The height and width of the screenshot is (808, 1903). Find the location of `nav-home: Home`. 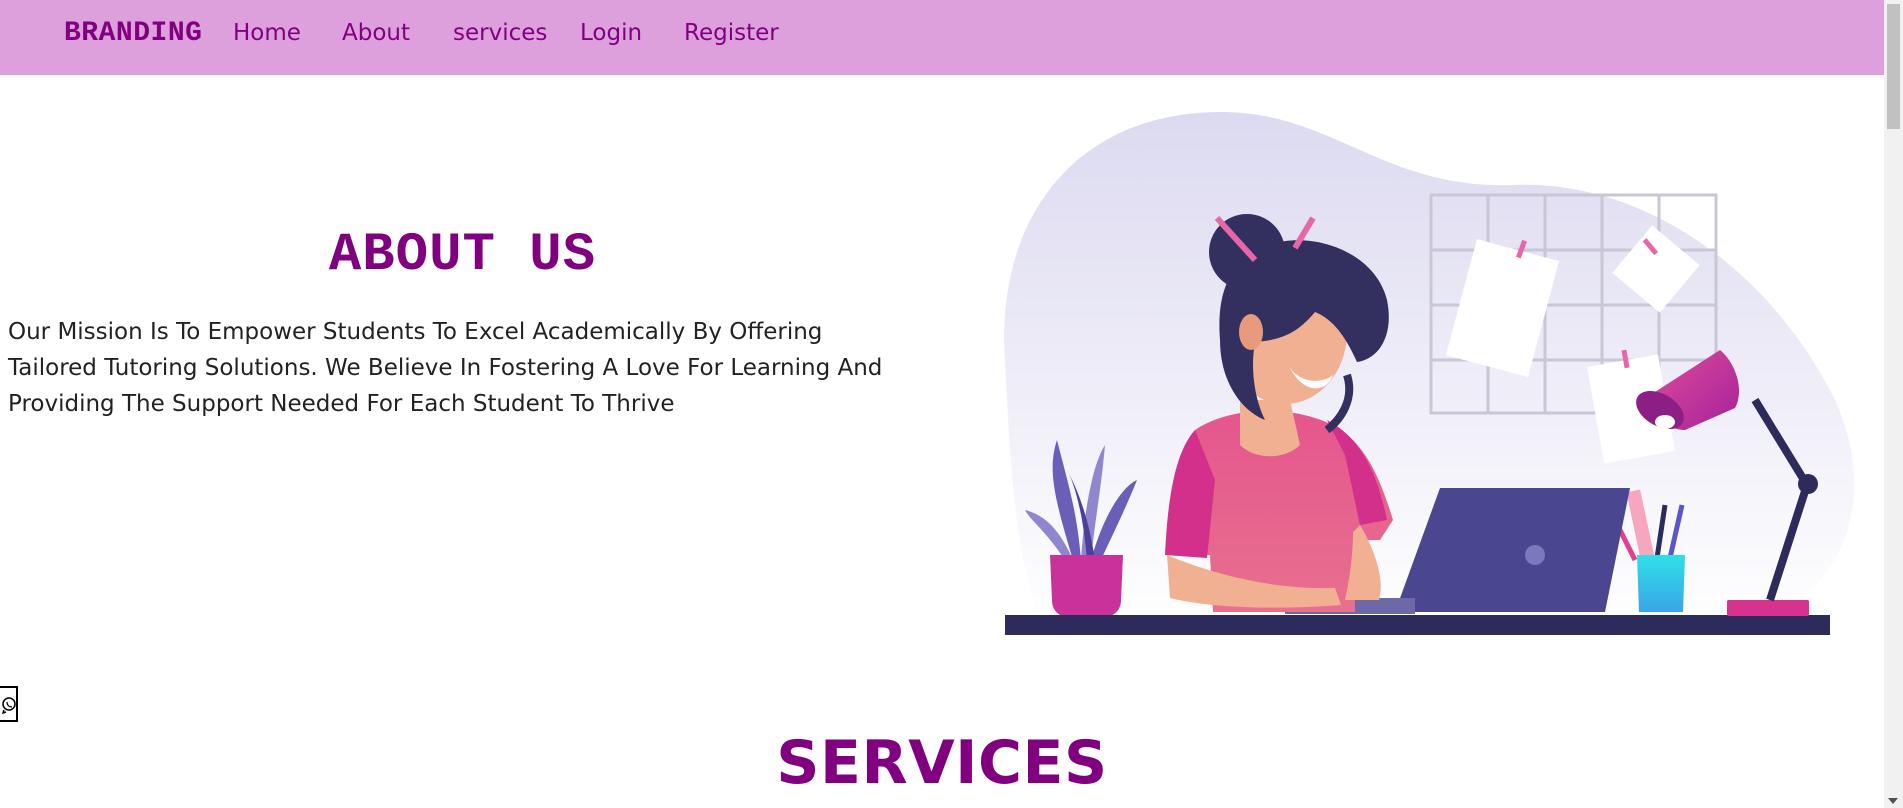

nav-home: Home is located at coordinates (267, 33).